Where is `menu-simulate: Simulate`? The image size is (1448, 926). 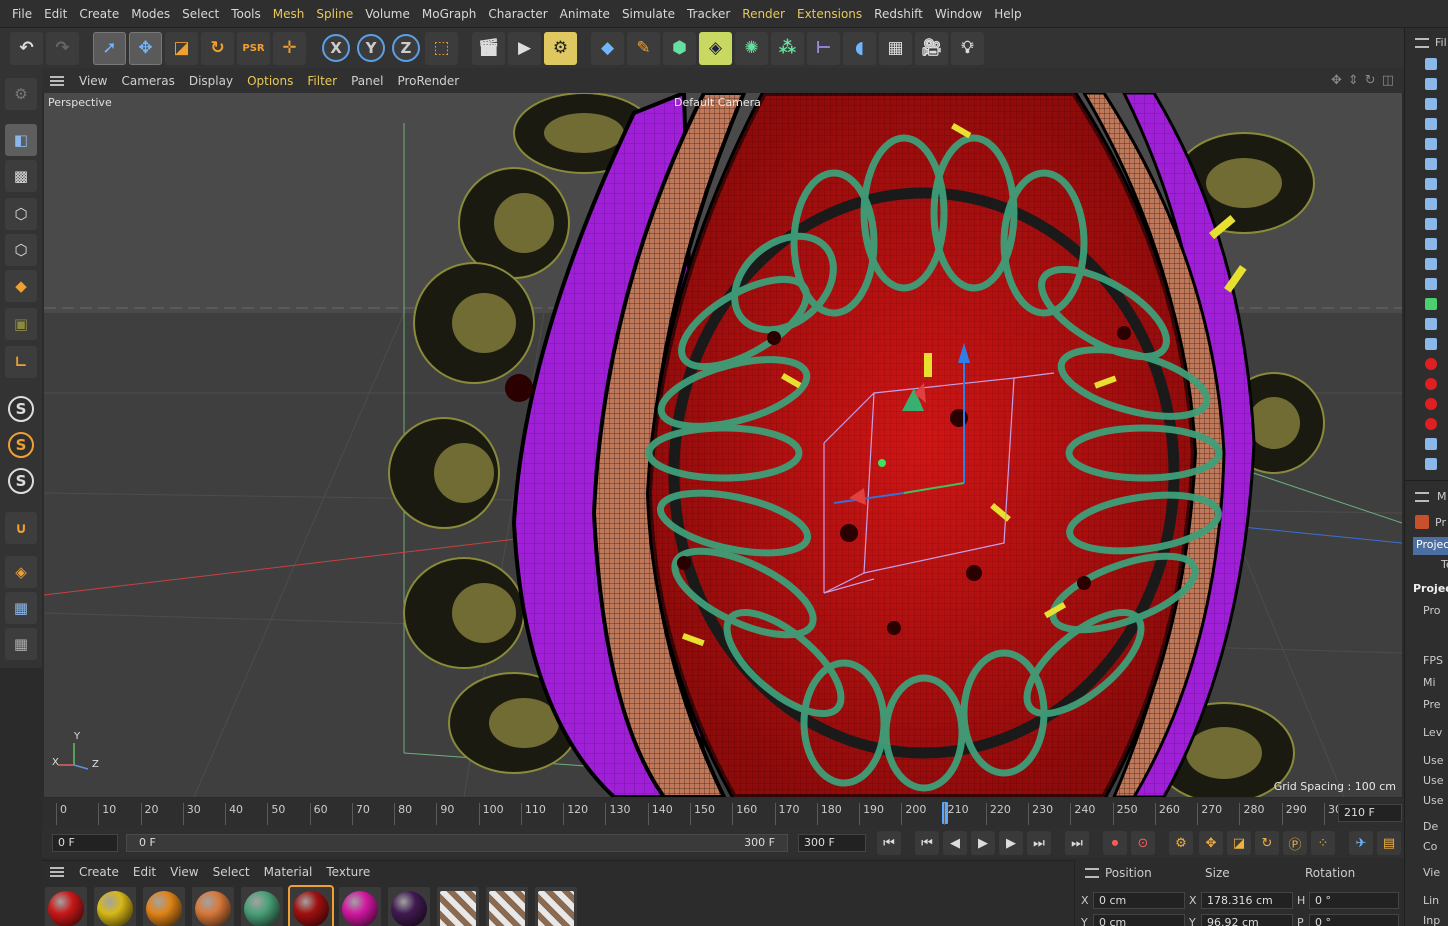
menu-simulate: Simulate is located at coordinates (648, 14).